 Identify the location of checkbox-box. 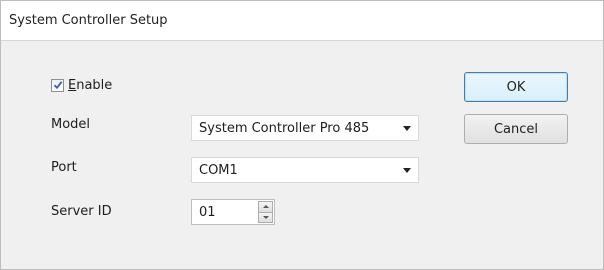
(57, 85).